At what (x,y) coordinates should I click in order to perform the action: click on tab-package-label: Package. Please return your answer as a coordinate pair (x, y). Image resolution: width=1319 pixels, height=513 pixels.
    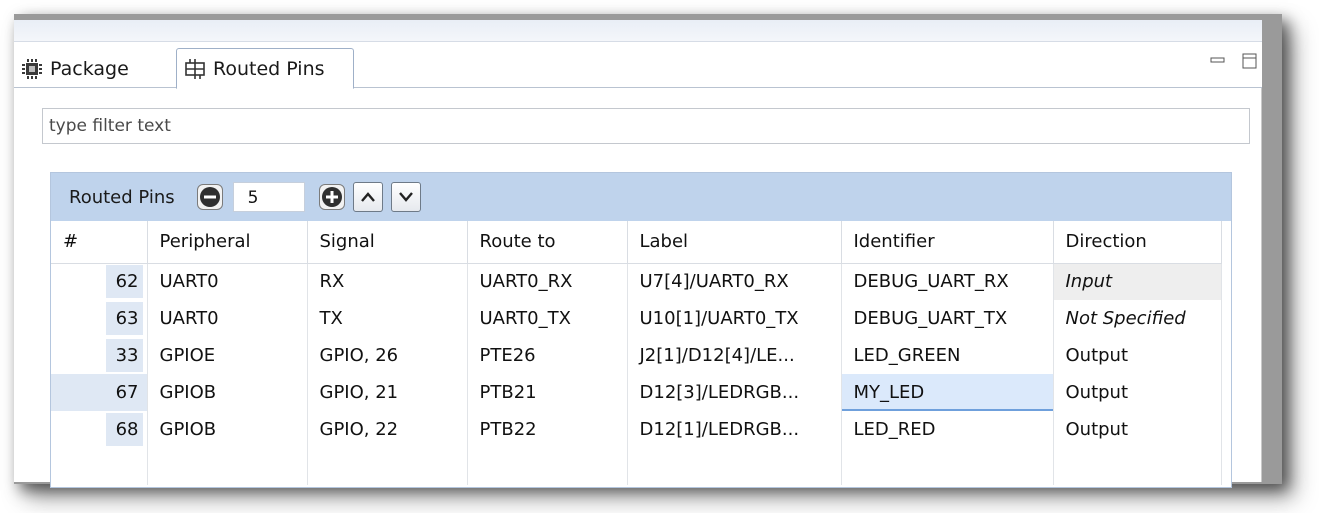
    Looking at the image, I should click on (89, 68).